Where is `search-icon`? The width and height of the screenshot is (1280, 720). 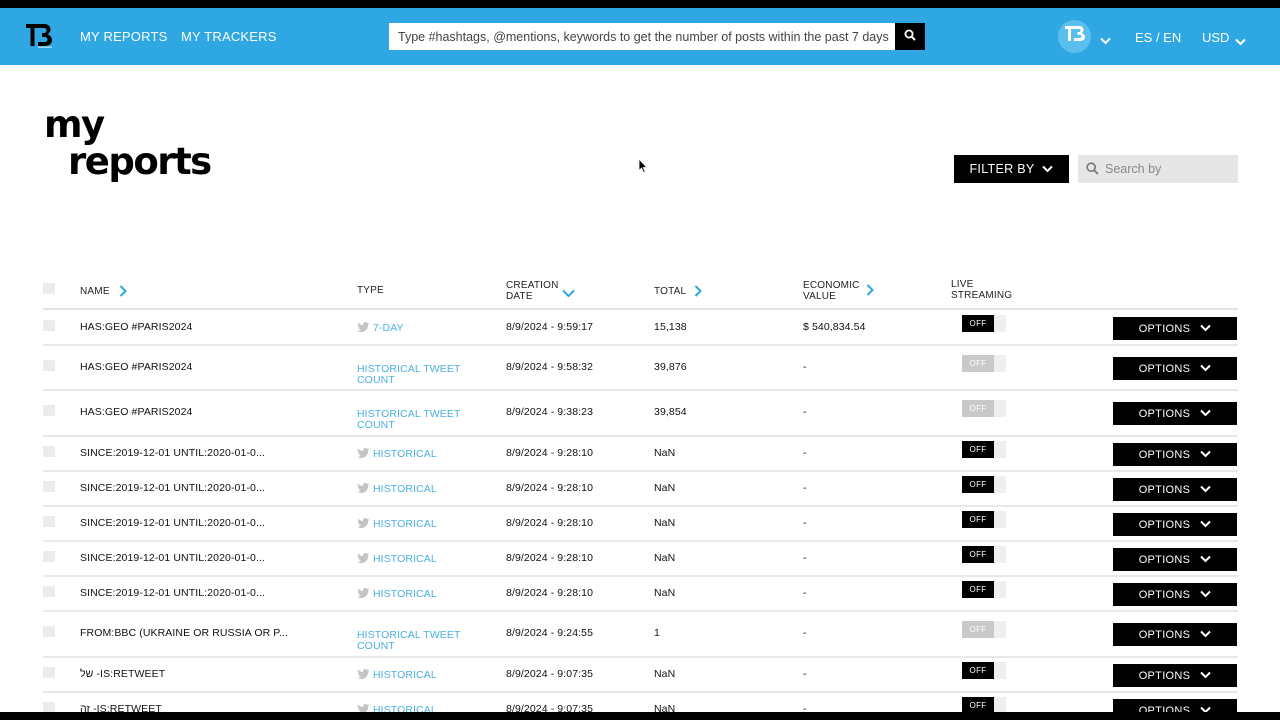 search-icon is located at coordinates (1092, 171).